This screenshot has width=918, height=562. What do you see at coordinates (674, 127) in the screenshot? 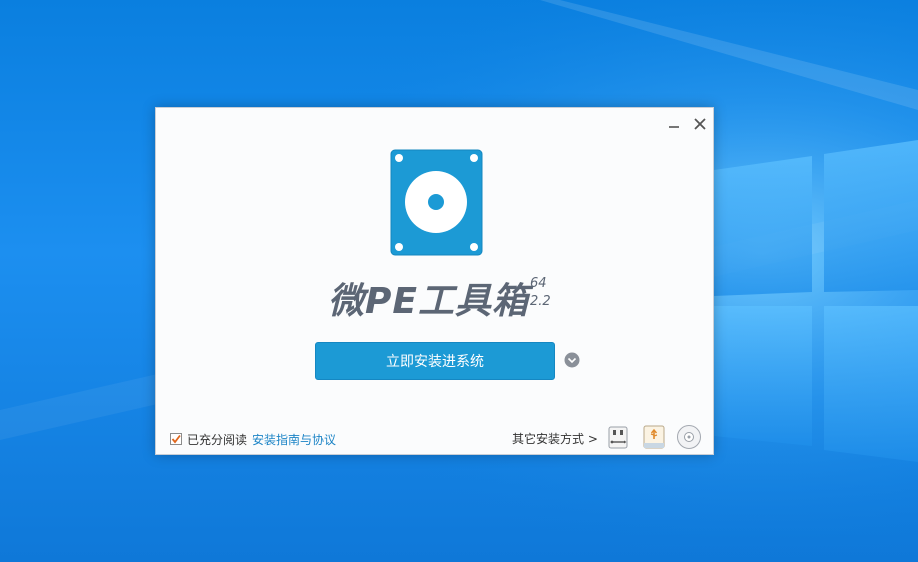
I see `minimize-icon` at bounding box center [674, 127].